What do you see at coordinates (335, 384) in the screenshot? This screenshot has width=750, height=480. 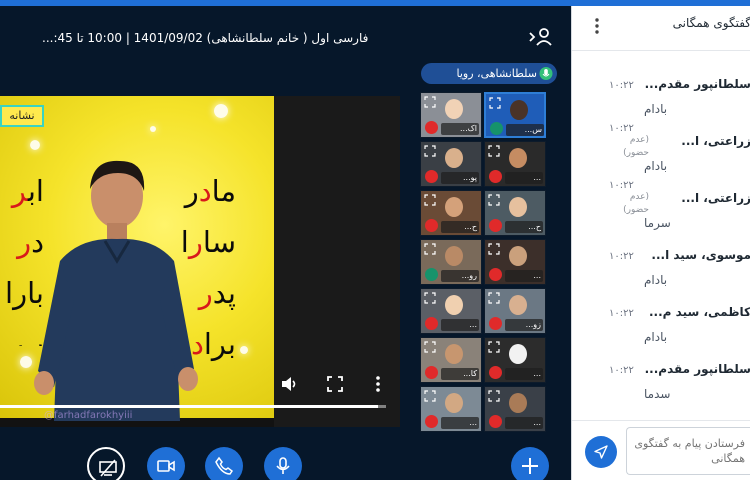 I see `fullscreen-icon` at bounding box center [335, 384].